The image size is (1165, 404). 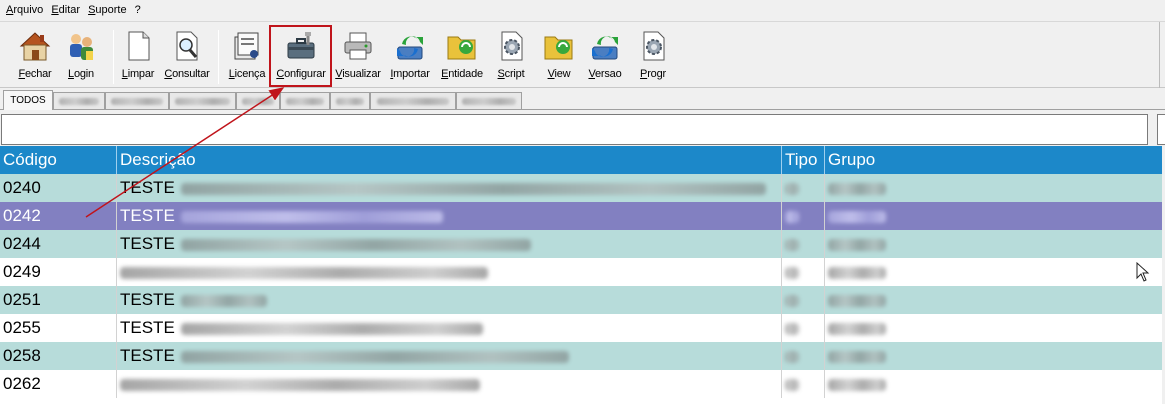 What do you see at coordinates (581, 216) in the screenshot?
I see `table-row-selected: 0242 TESTE` at bounding box center [581, 216].